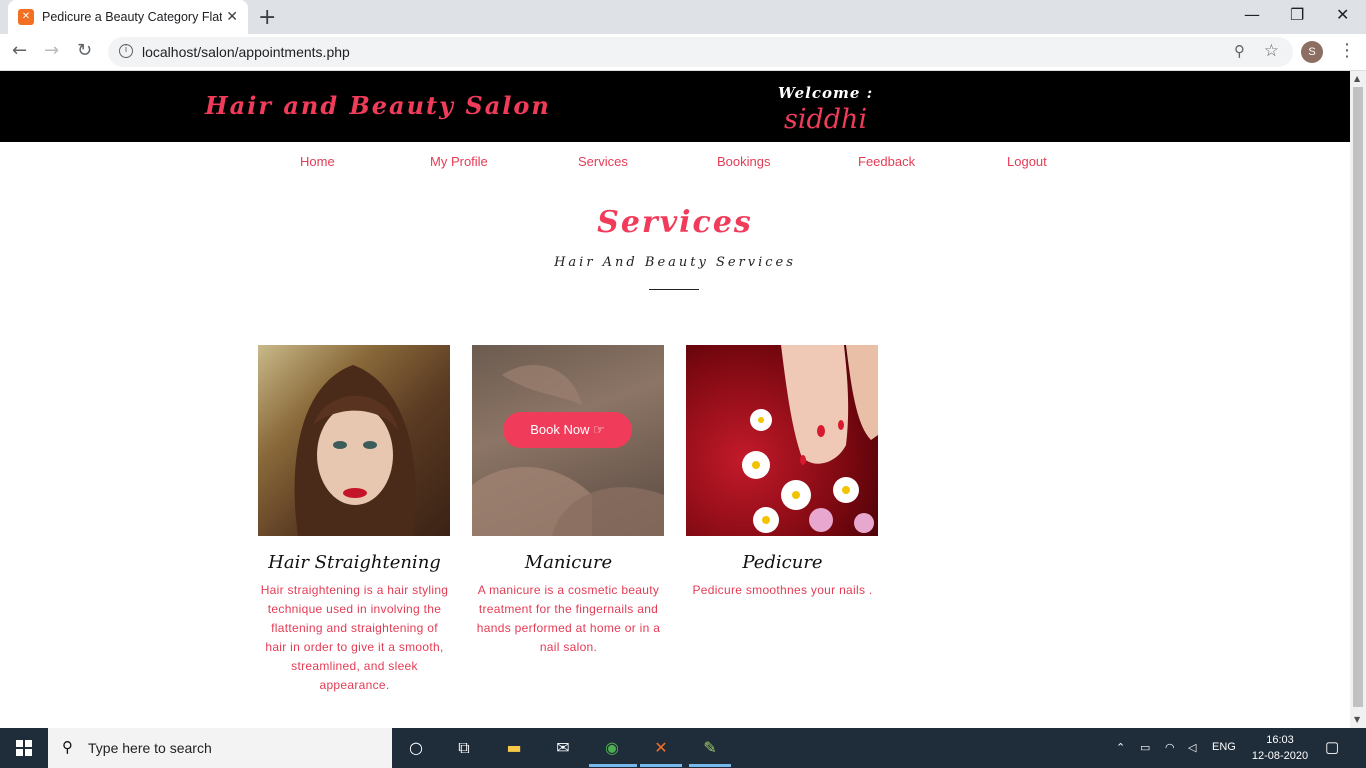  I want to click on nav-services: Services, so click(603, 161).